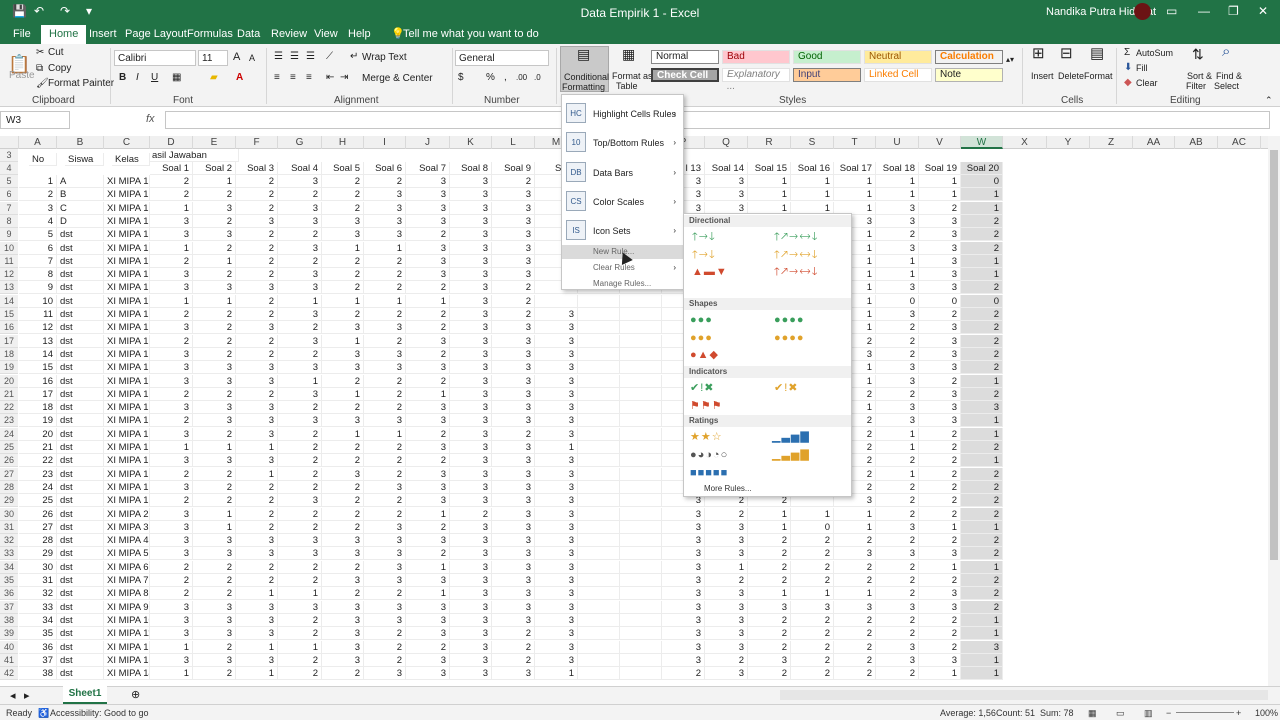  What do you see at coordinates (127, 647) in the screenshot?
I see `cell-kelas: XI MIPA 12` at bounding box center [127, 647].